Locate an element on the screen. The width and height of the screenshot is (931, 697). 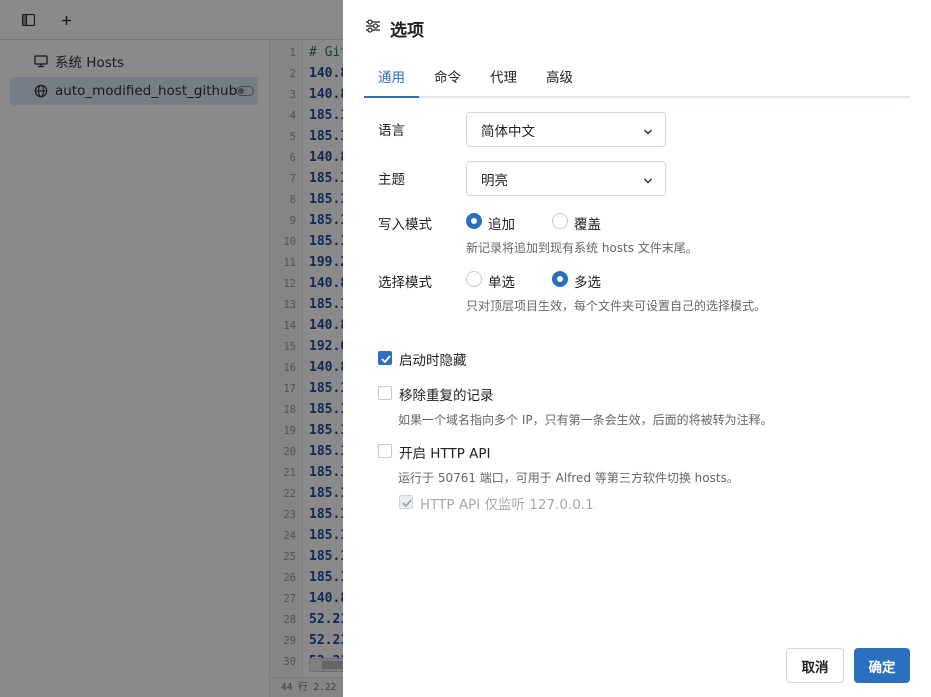
drawer-header: 选项 is located at coordinates (394, 29).